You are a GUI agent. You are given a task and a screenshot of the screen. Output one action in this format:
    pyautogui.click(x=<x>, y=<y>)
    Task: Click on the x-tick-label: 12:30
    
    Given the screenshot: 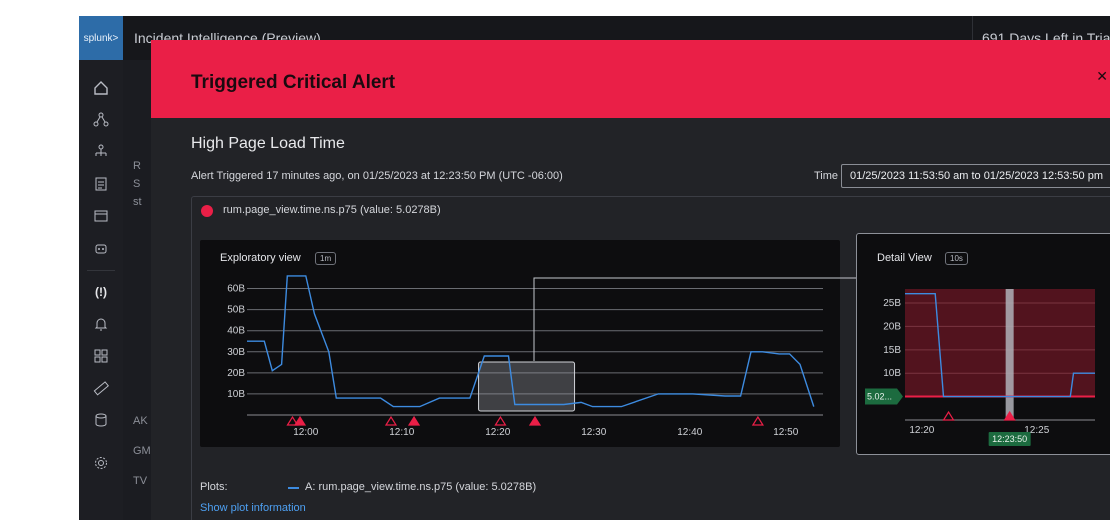 What is the action you would take?
    pyautogui.click(x=593, y=432)
    